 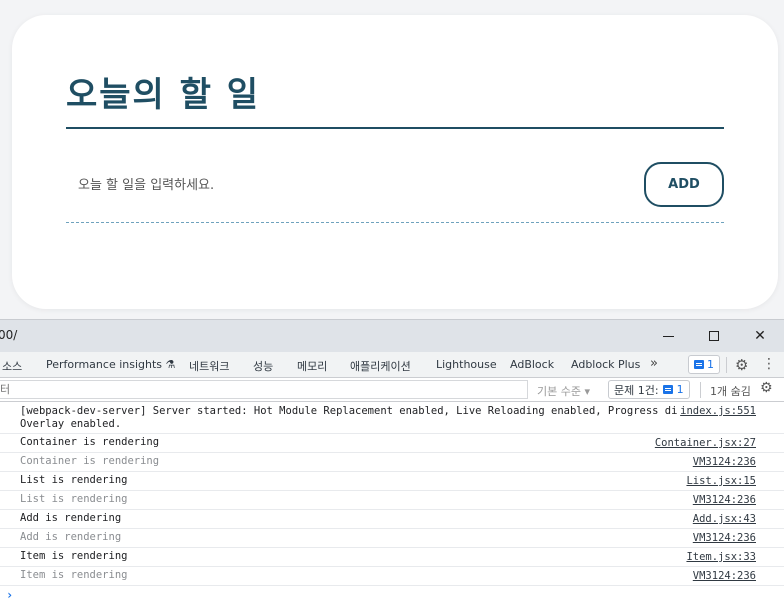 I want to click on page-title: 오늘의 할 일, so click(x=163, y=95).